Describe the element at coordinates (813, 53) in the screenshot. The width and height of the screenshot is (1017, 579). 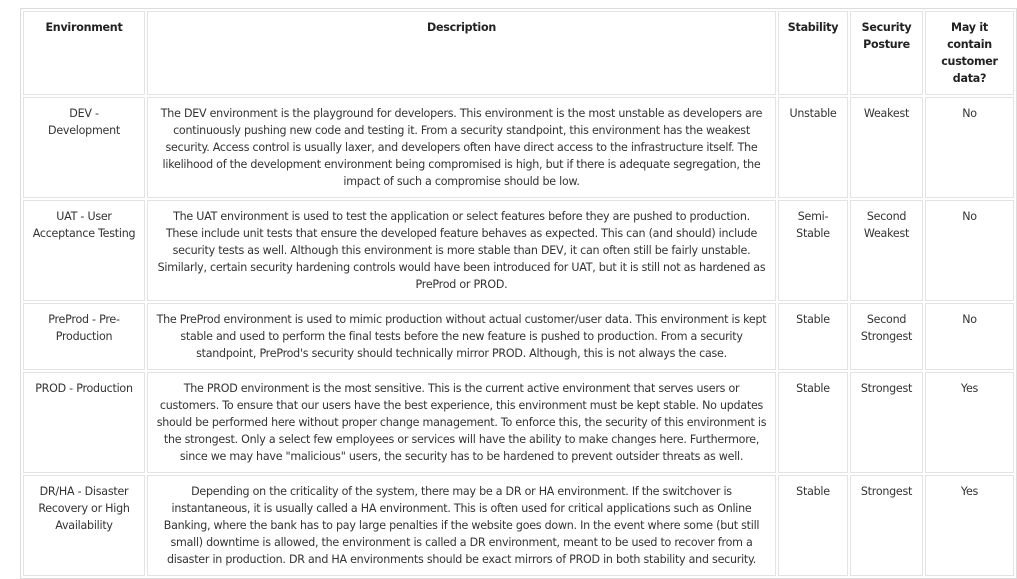
I see `header-stability: Stability` at that location.